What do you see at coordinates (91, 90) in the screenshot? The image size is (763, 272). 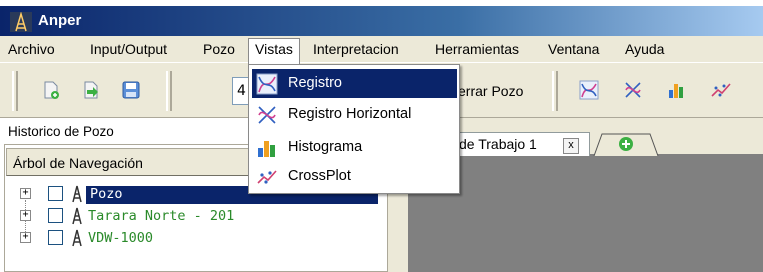 I see `import-arrow-icon` at bounding box center [91, 90].